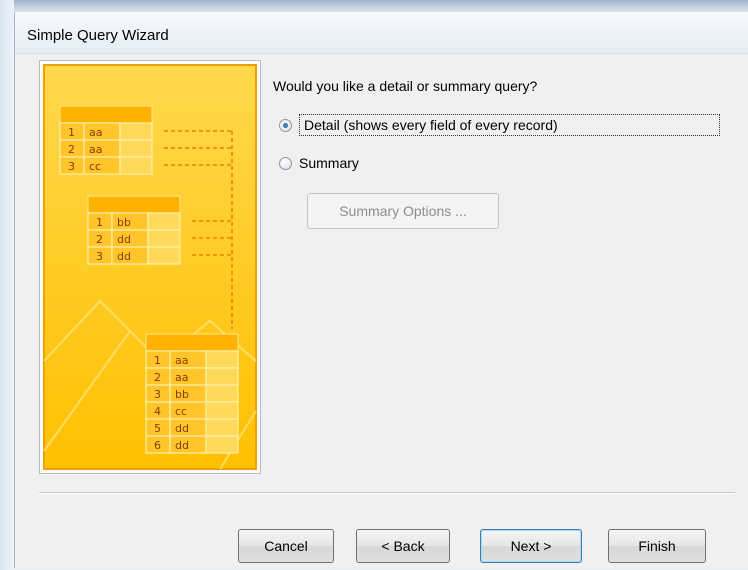  Describe the element at coordinates (181, 411) in the screenshot. I see `result-table-row-value: cc` at that location.